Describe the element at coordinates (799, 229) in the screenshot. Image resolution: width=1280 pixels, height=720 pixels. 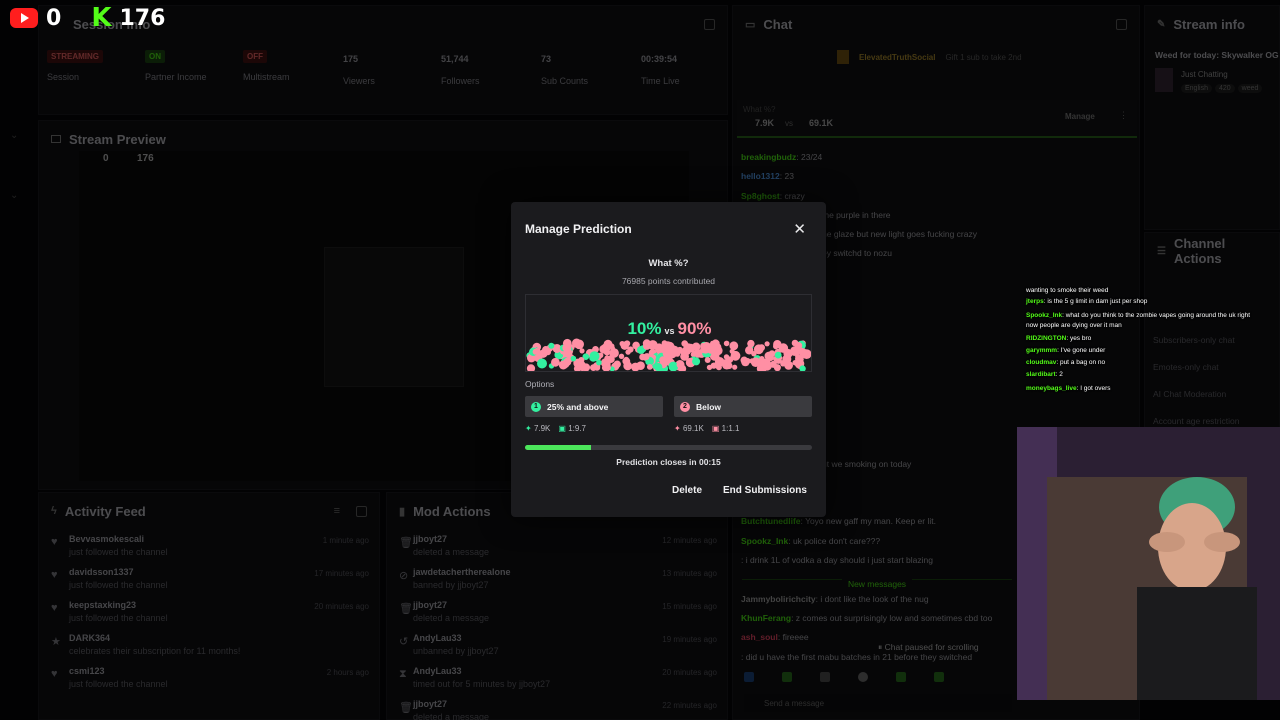
I see `close-icon: ✕` at that location.